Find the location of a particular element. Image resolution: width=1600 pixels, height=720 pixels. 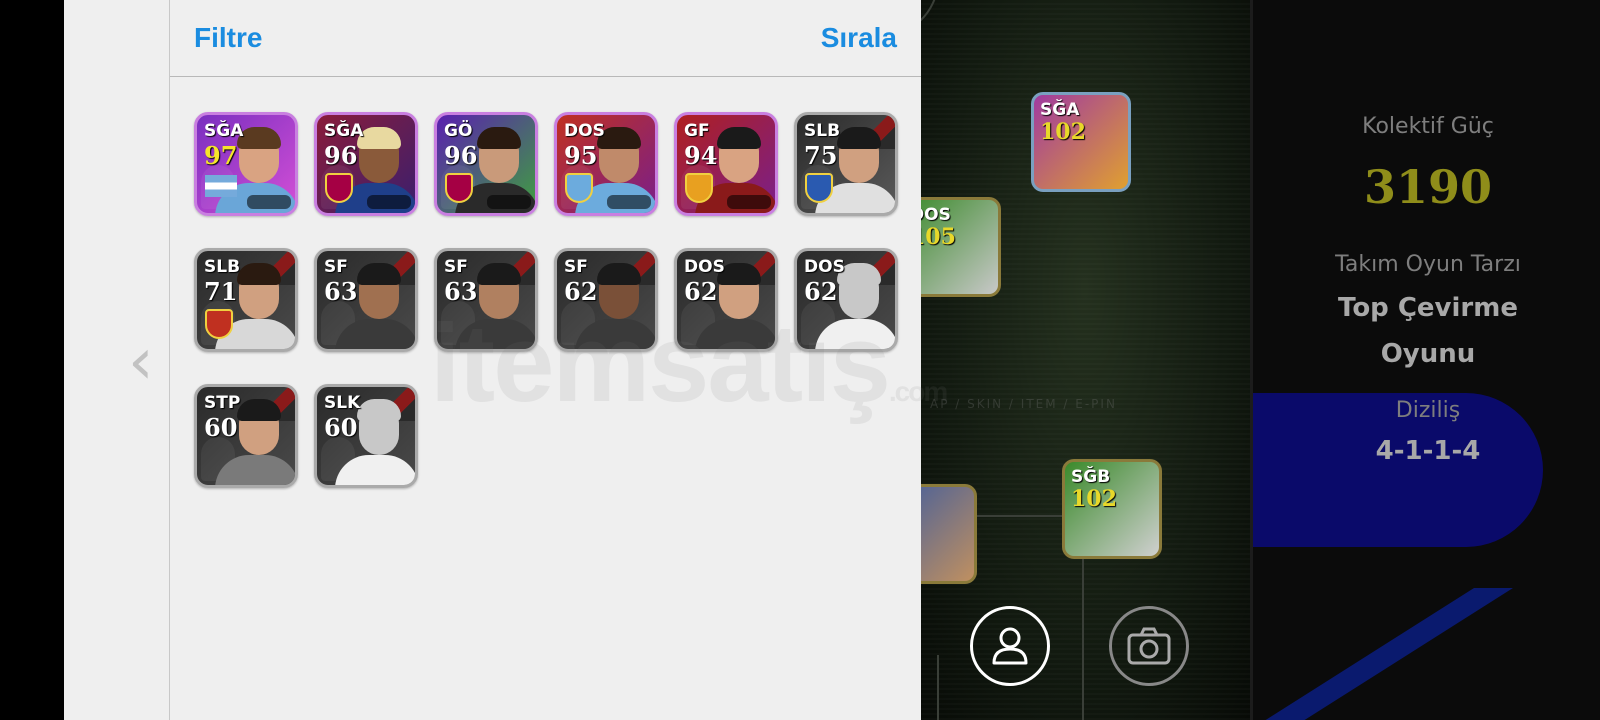

decorative-shape is located at coordinates (1383, 654).